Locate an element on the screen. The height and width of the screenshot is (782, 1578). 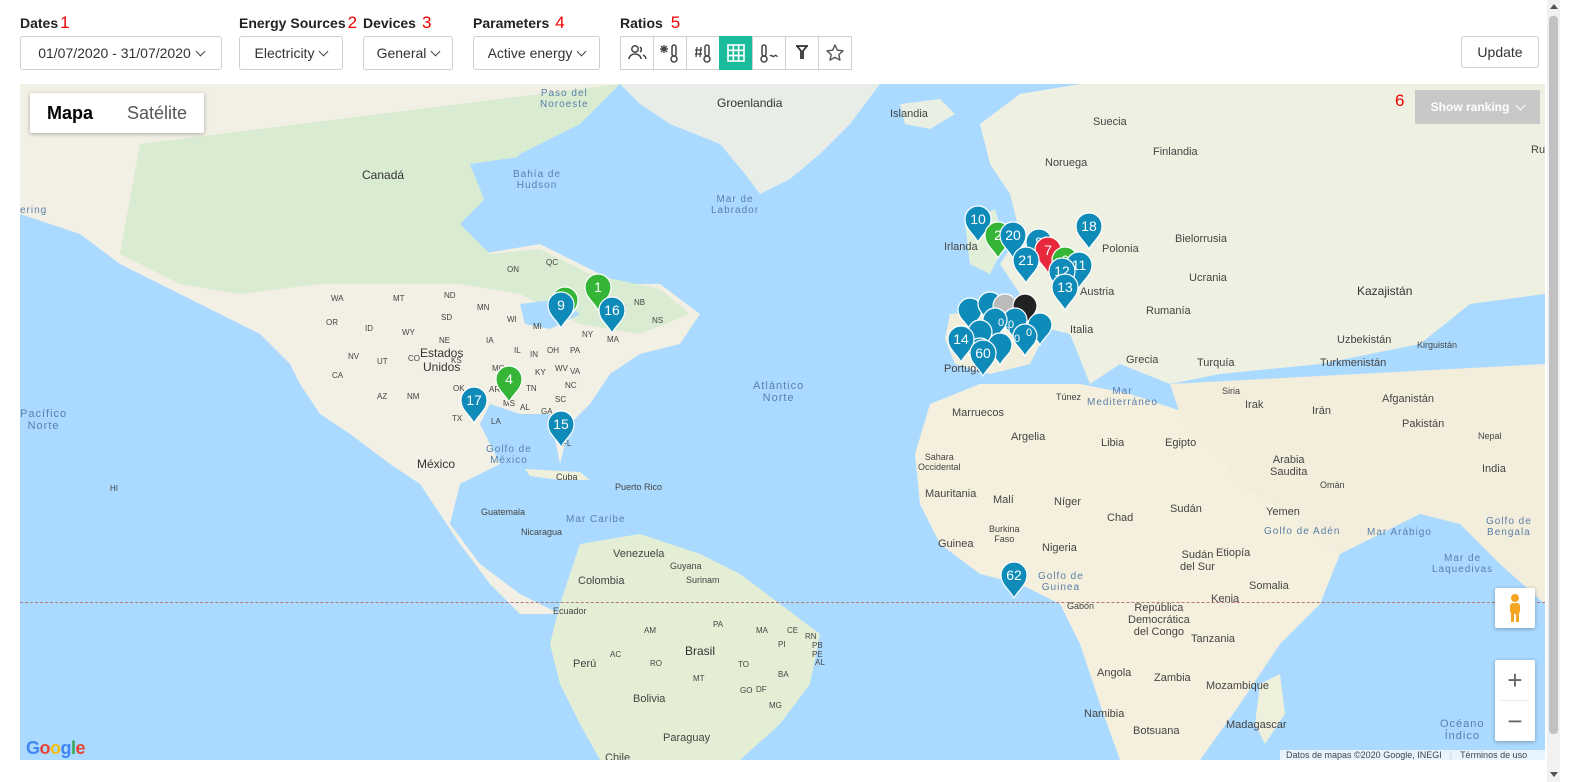
state-label: NE is located at coordinates (445, 340).